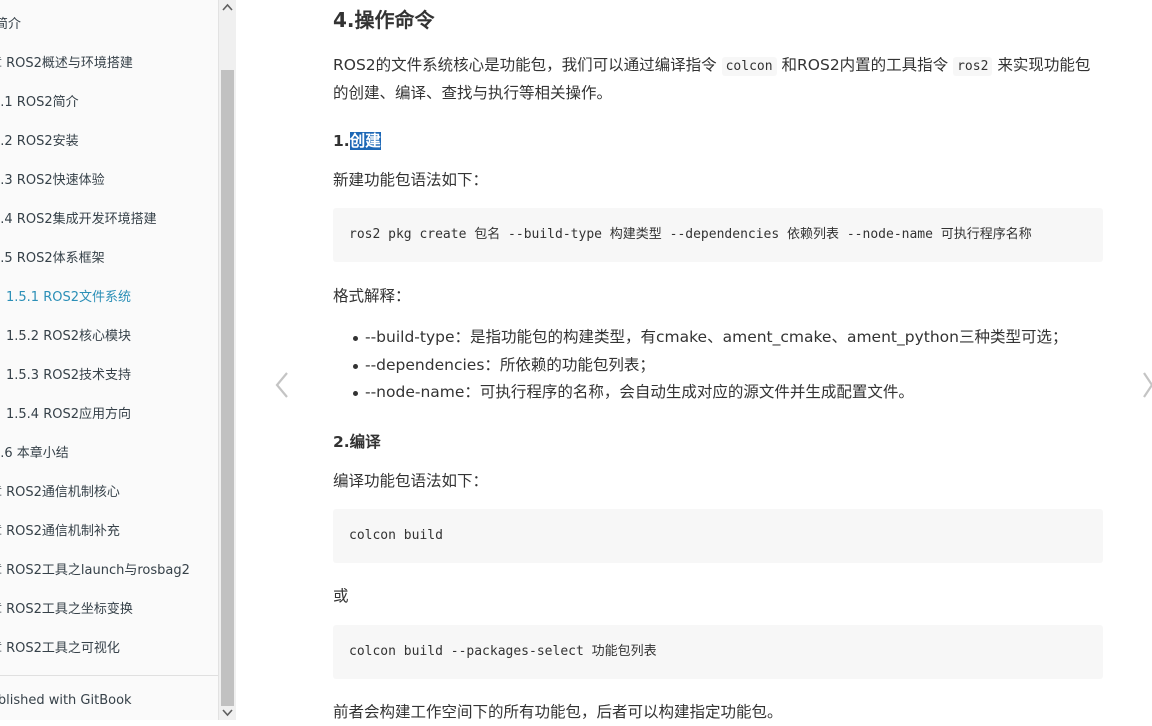  I want to click on gitbook-link: Published with GitBook, so click(66, 700).